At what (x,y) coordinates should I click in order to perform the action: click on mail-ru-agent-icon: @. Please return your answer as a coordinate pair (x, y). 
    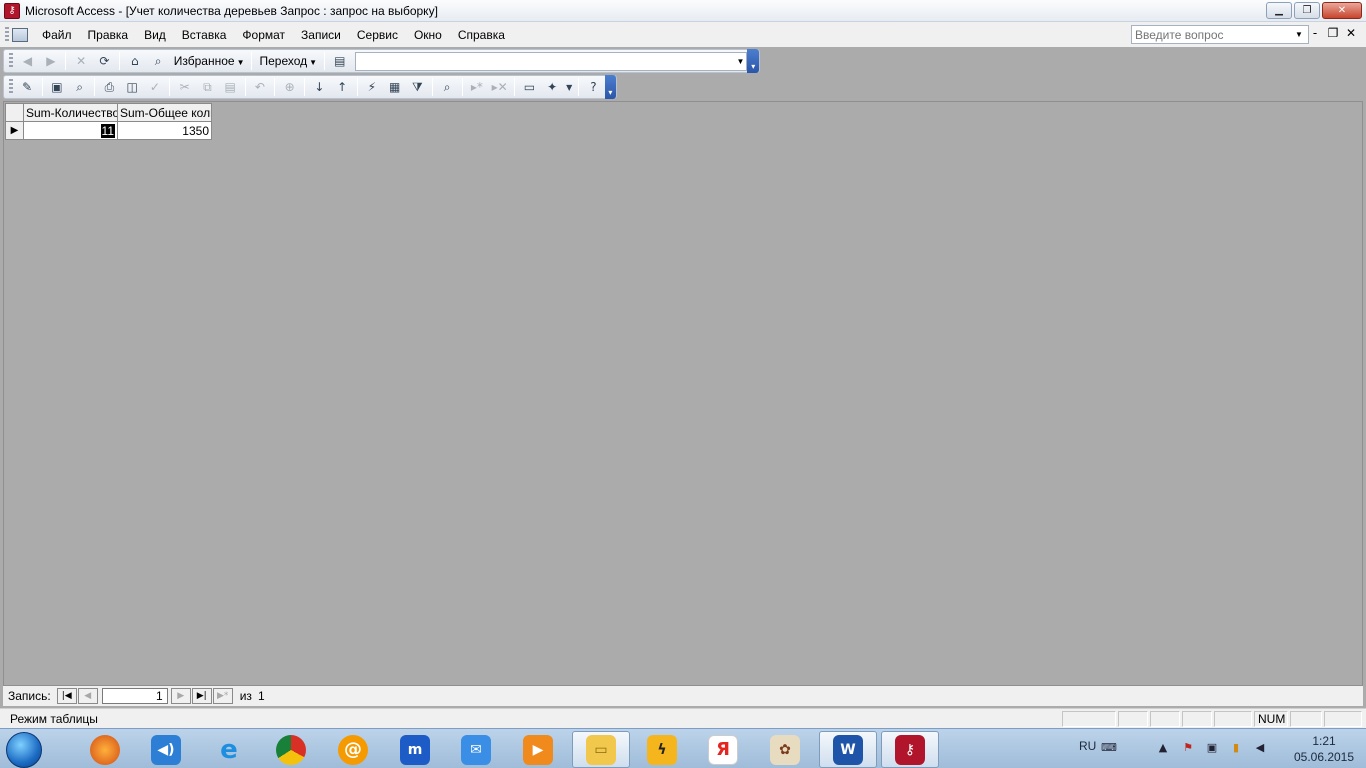
    Looking at the image, I should click on (353, 749).